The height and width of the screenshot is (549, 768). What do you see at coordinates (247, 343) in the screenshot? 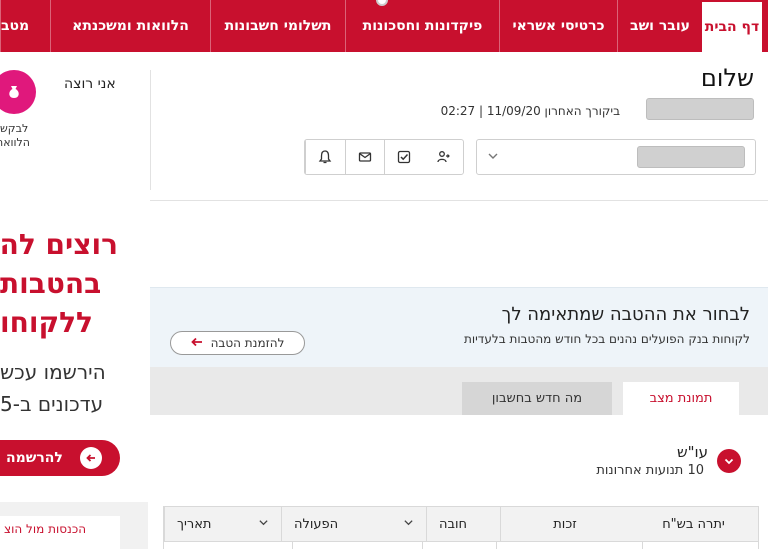
I see `order-benefit-label: להזמנת הטבה` at bounding box center [247, 343].